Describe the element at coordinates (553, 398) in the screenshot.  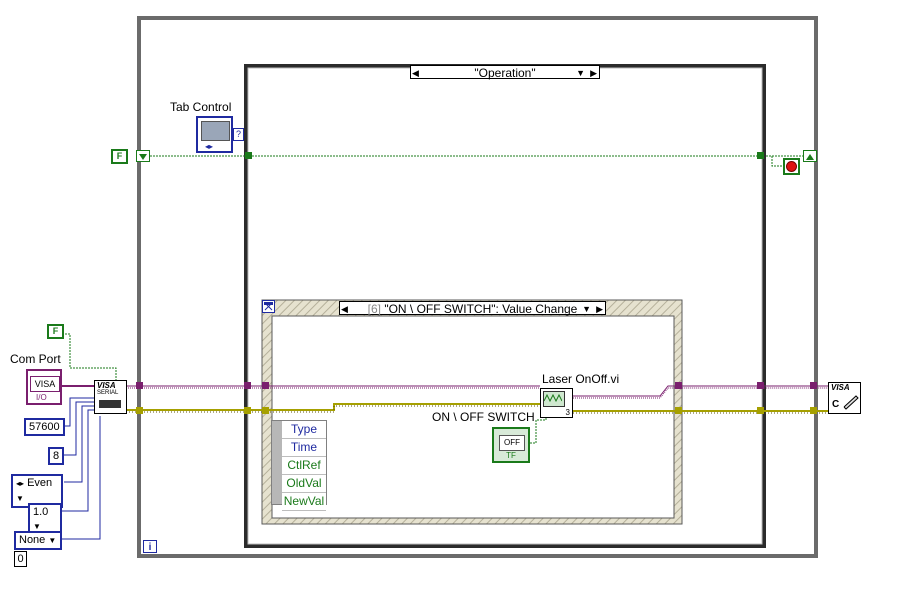
I see `waveform-icon` at that location.